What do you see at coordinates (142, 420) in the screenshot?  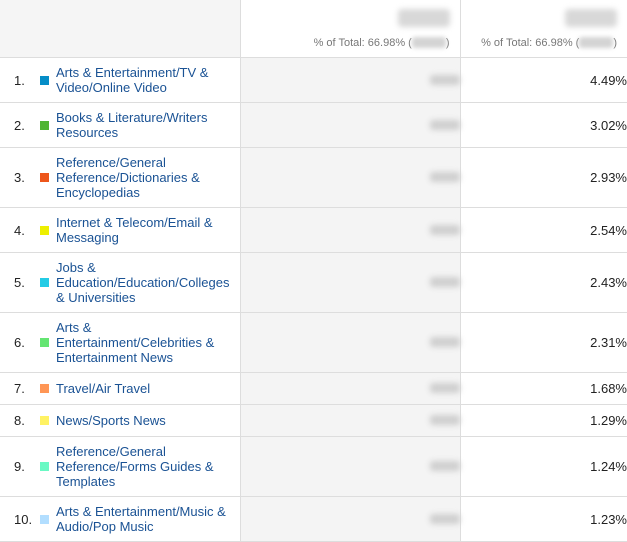 I see `row-label-link: News/Sports News` at bounding box center [142, 420].